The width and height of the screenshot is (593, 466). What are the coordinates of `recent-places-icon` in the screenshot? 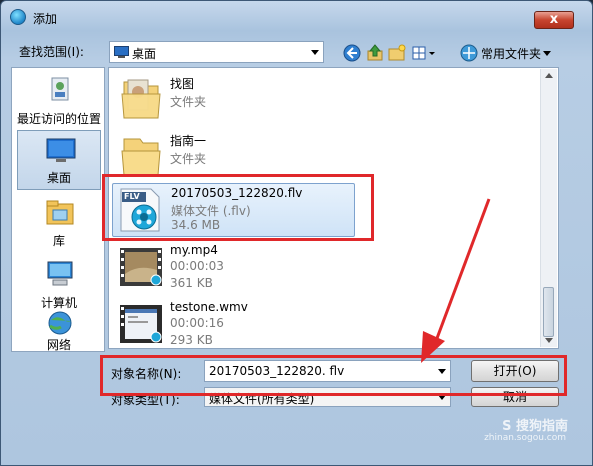 It's located at (60, 89).